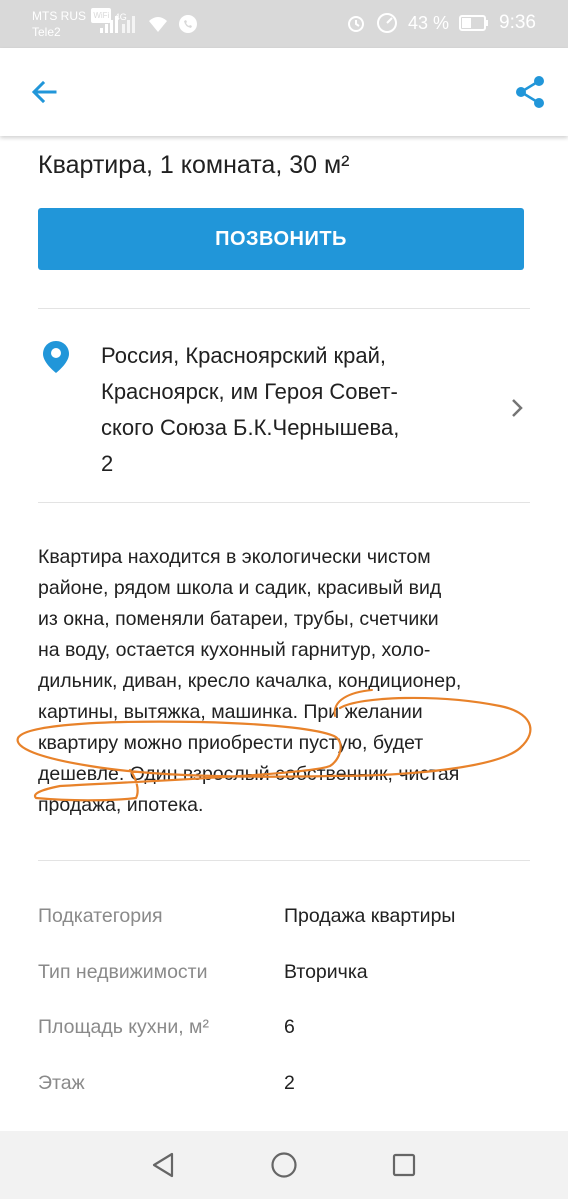 Image resolution: width=568 pixels, height=1199 pixels. I want to click on property-value: 2, so click(289, 1082).